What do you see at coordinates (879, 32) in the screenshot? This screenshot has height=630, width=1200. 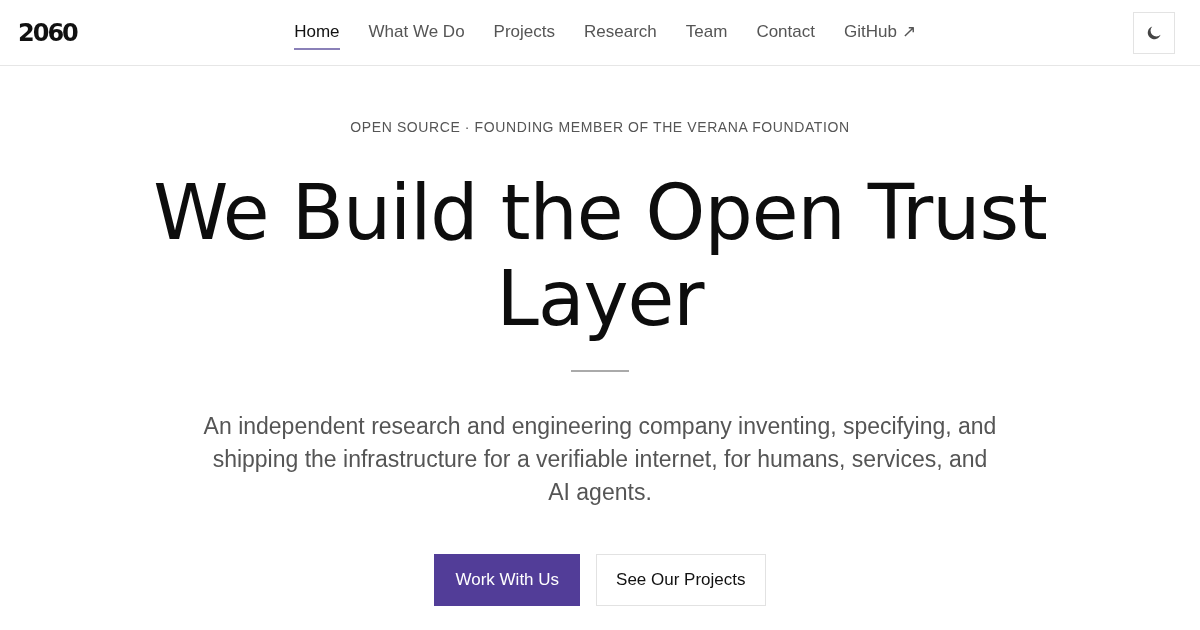 I see `nav-link: GitHub ↗` at bounding box center [879, 32].